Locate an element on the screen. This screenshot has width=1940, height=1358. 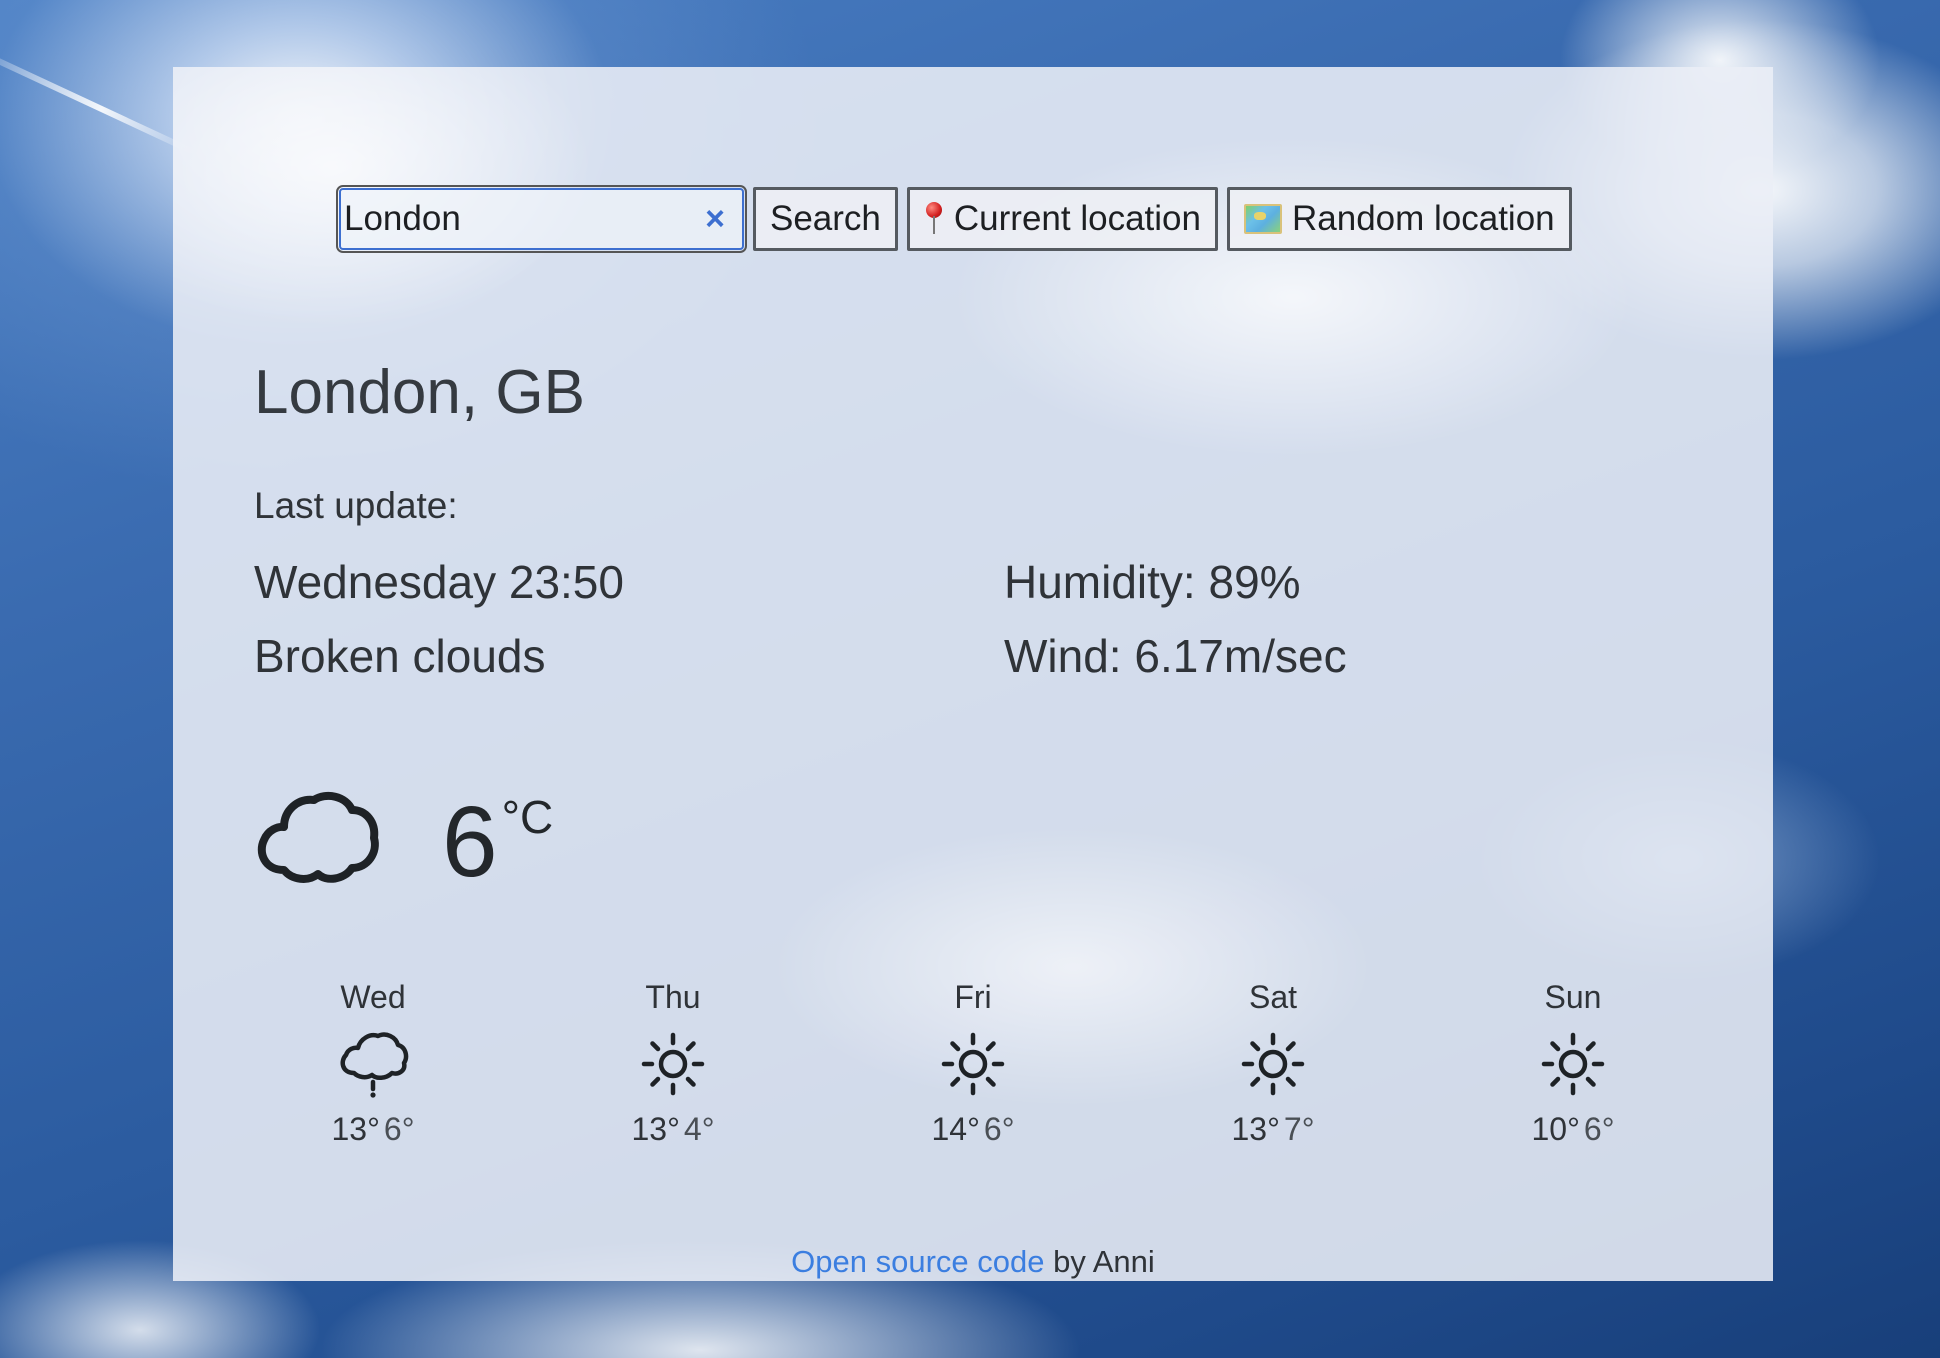
weather-description: Broken clouds is located at coordinates (400, 656).